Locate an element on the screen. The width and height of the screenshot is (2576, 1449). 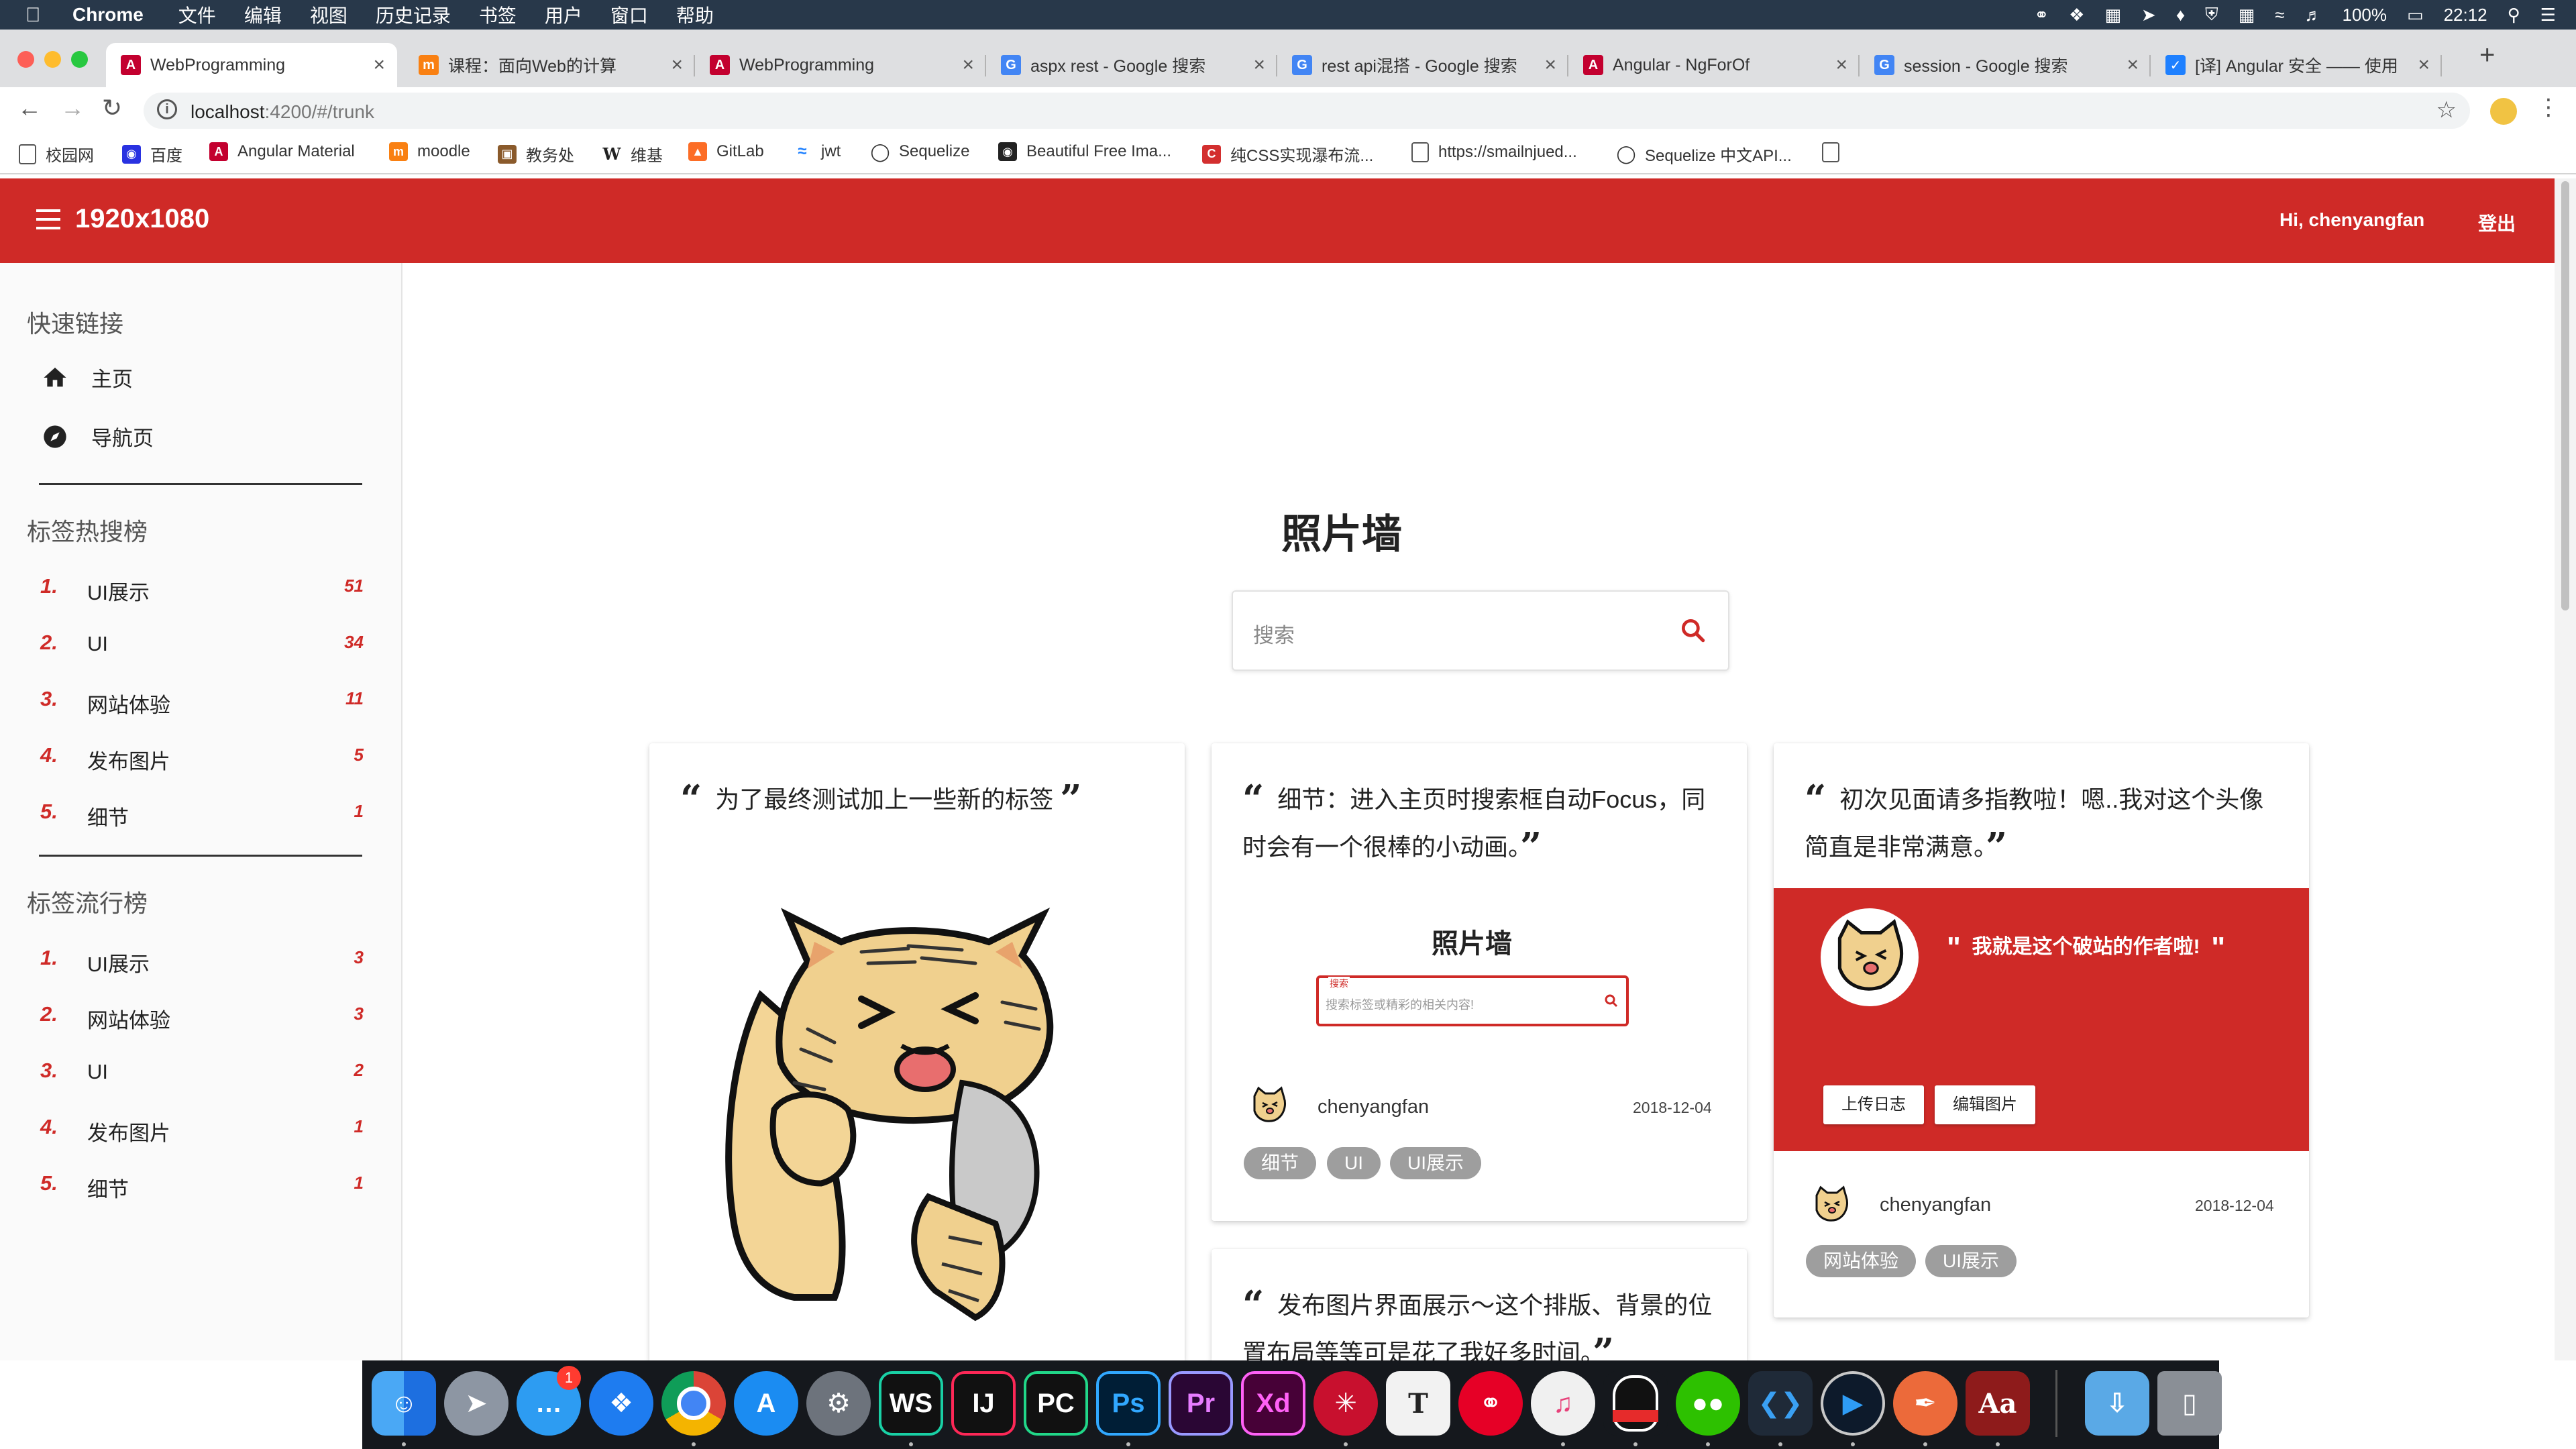
tag-chip: 网站体验 is located at coordinates (1861, 1261).